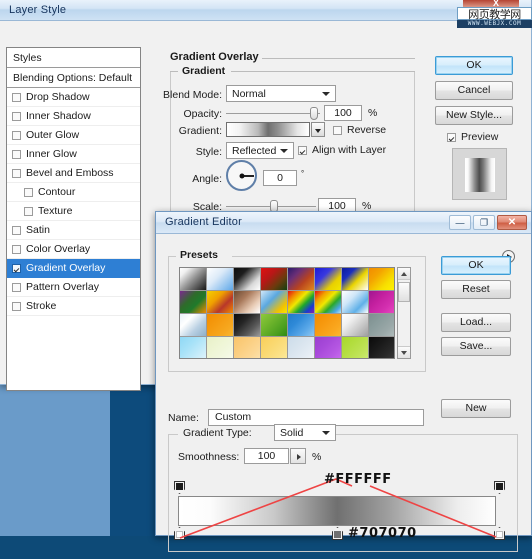  Describe the element at coordinates (298, 456) in the screenshot. I see `smoothness-stepper` at that location.